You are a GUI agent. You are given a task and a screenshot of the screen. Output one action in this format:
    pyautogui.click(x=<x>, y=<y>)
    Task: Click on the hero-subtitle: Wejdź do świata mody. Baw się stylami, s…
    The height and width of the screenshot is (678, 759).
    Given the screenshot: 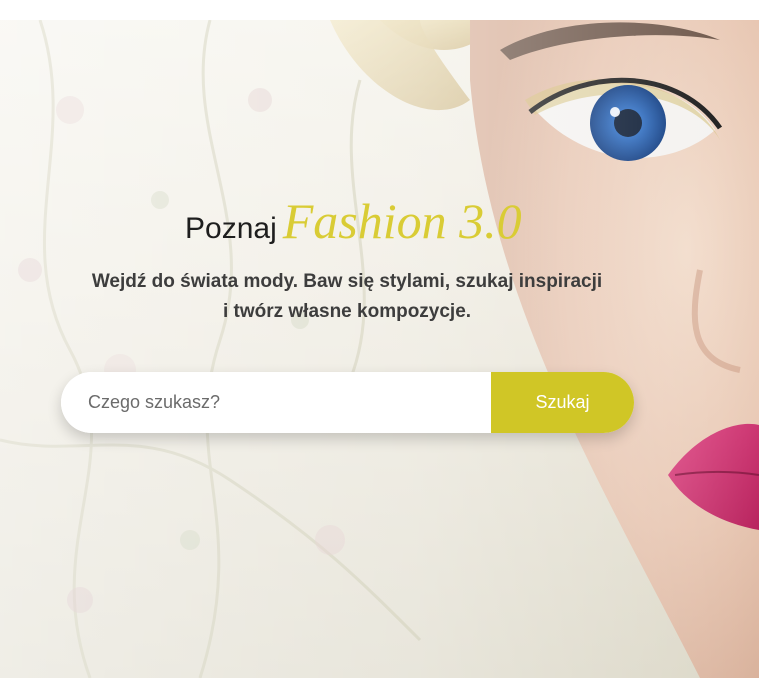 What is the action you would take?
    pyautogui.click(x=347, y=297)
    